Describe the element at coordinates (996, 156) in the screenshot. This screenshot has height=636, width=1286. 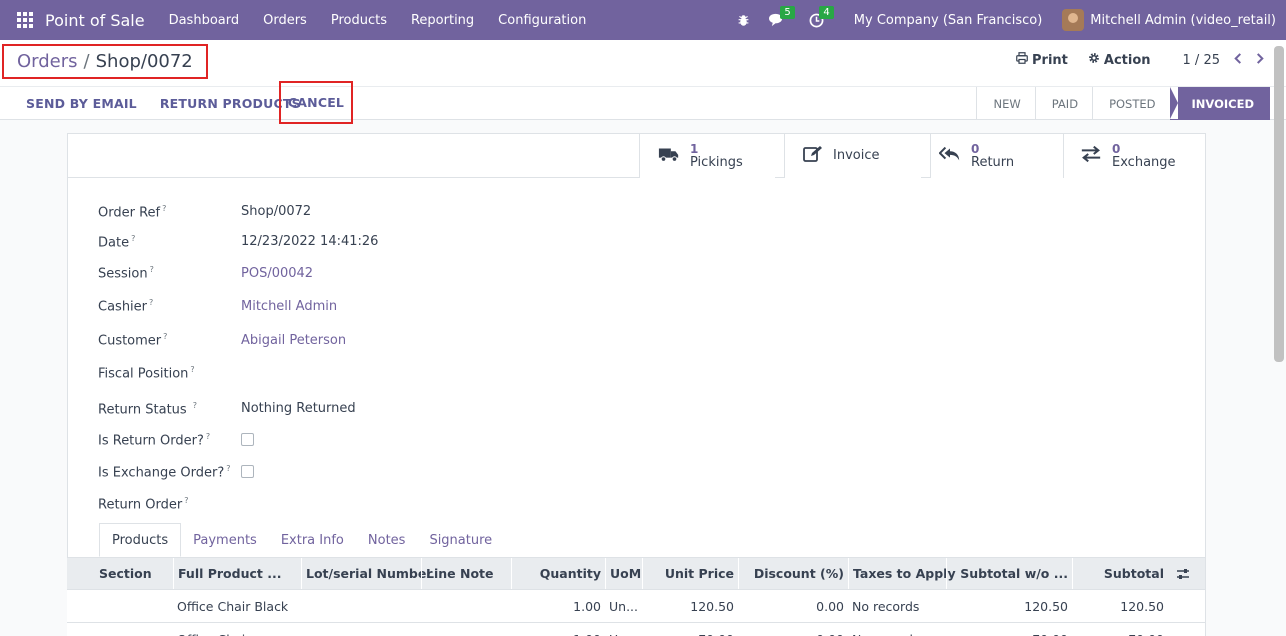
I see `return-smart-button: 0 Return` at that location.